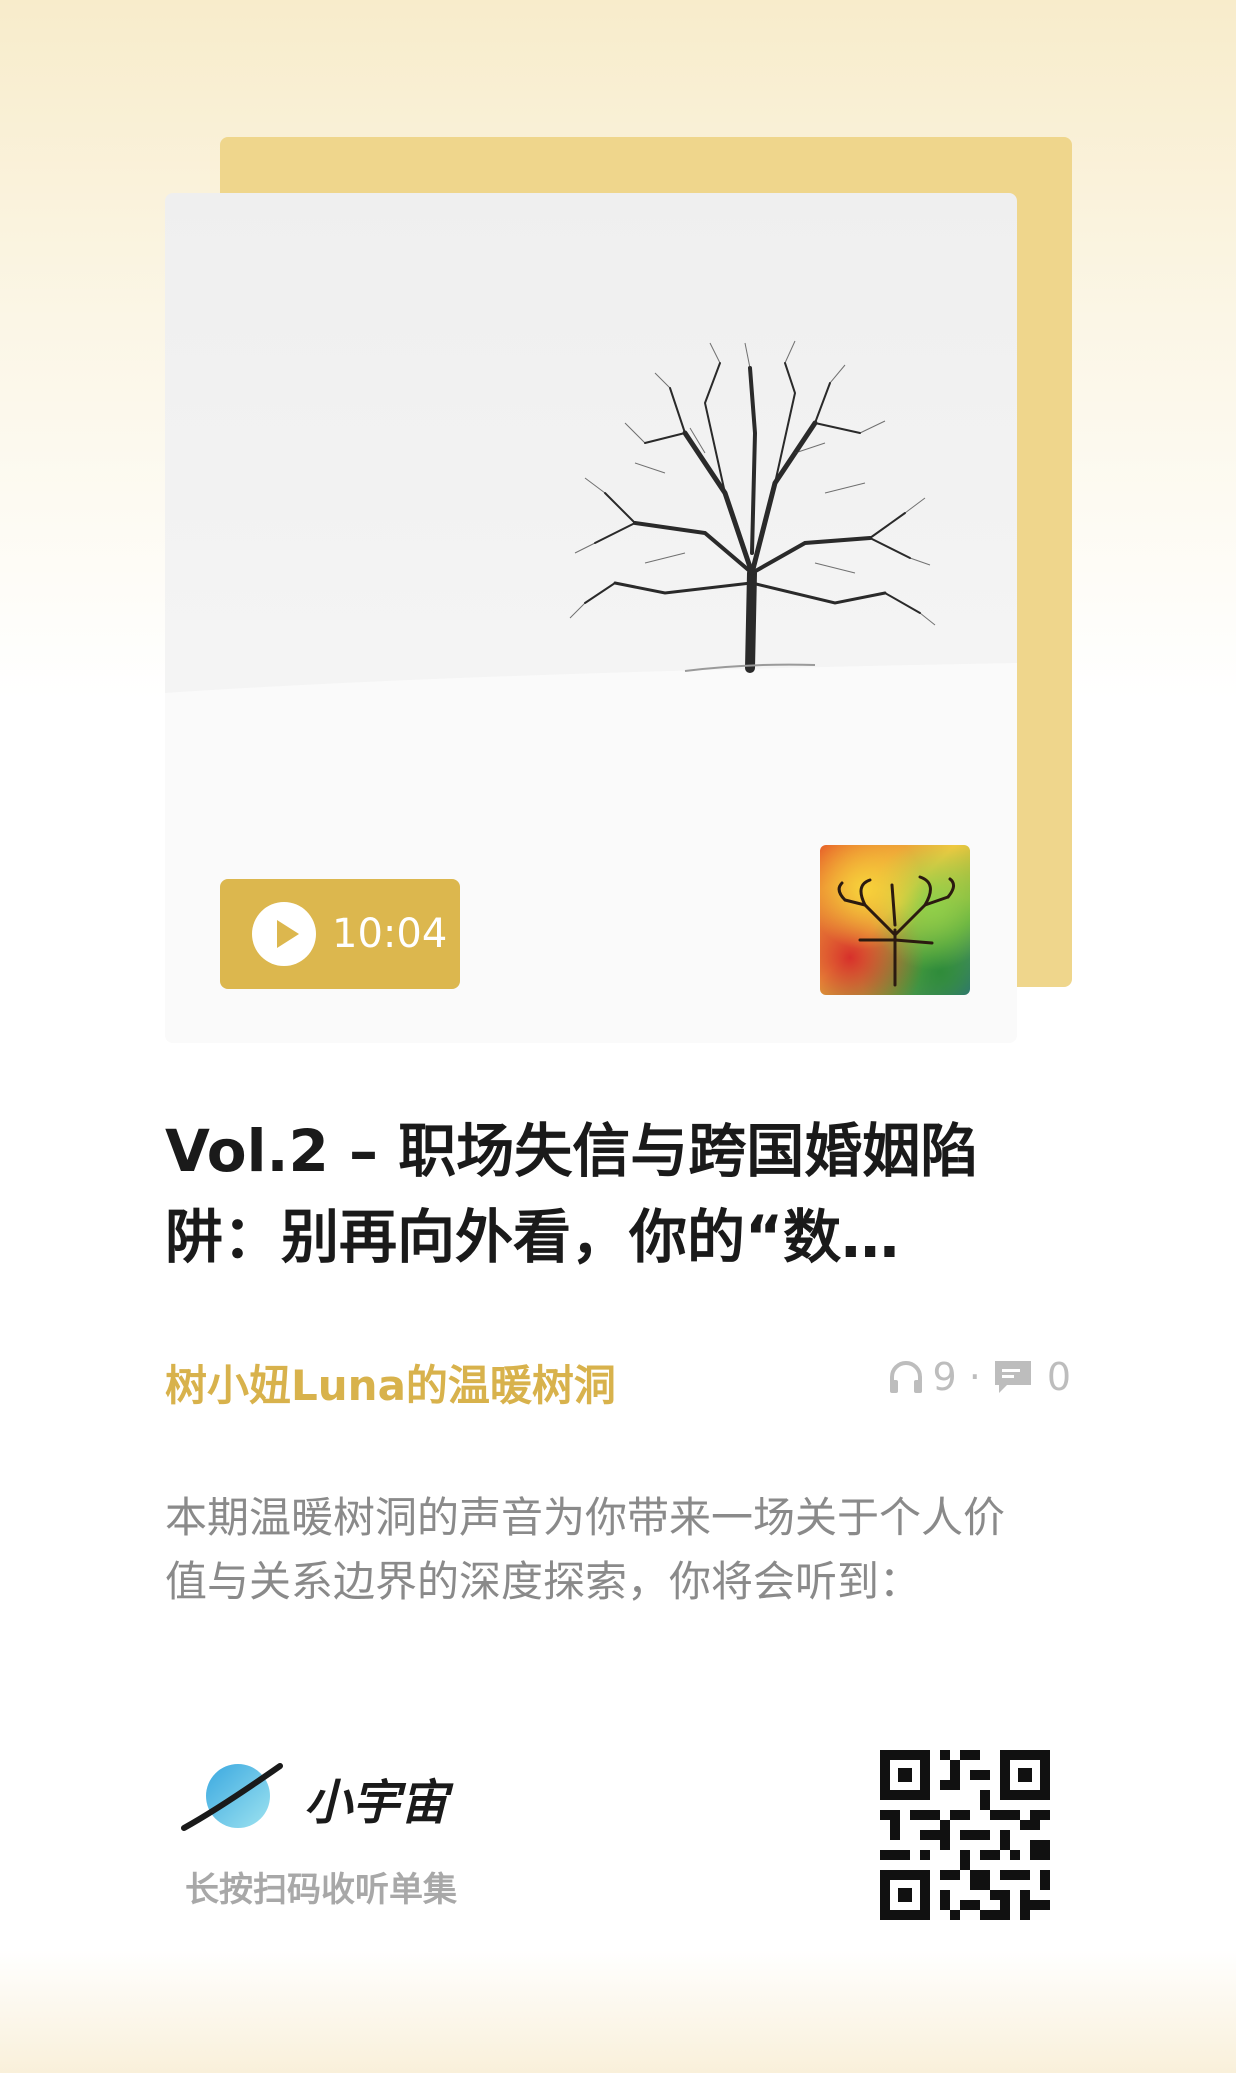  What do you see at coordinates (232, 1797) in the screenshot?
I see `planet-logo-icon` at bounding box center [232, 1797].